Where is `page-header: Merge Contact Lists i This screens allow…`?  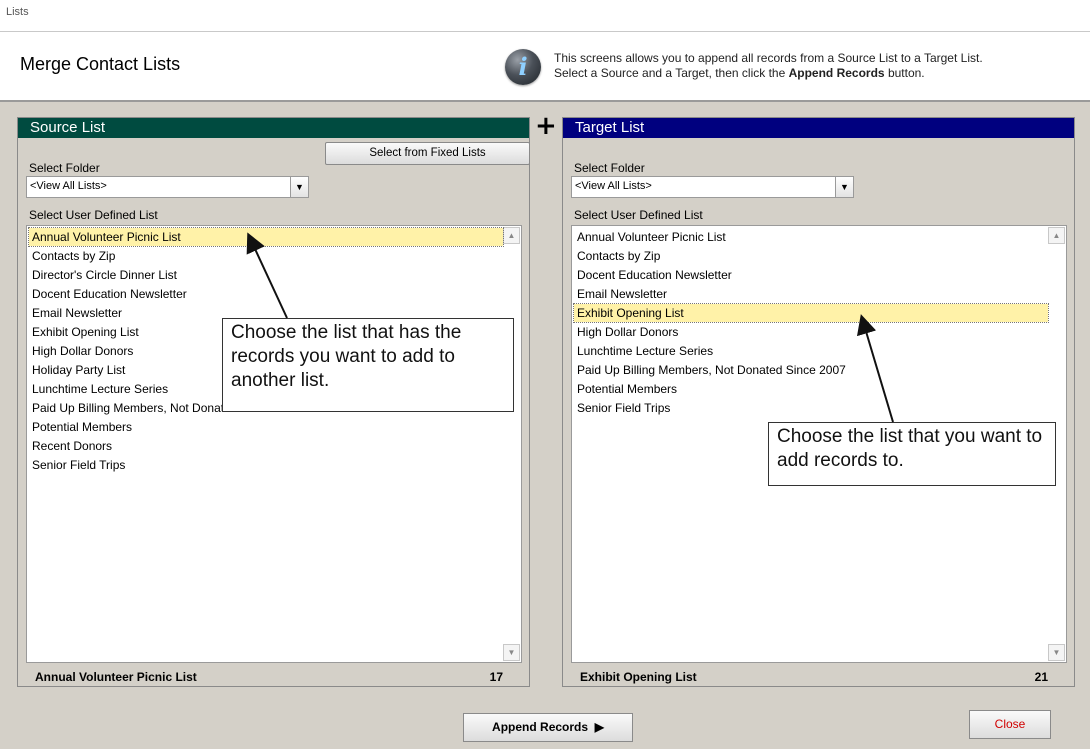
page-header: Merge Contact Lists i This screens allow… is located at coordinates (545, 67).